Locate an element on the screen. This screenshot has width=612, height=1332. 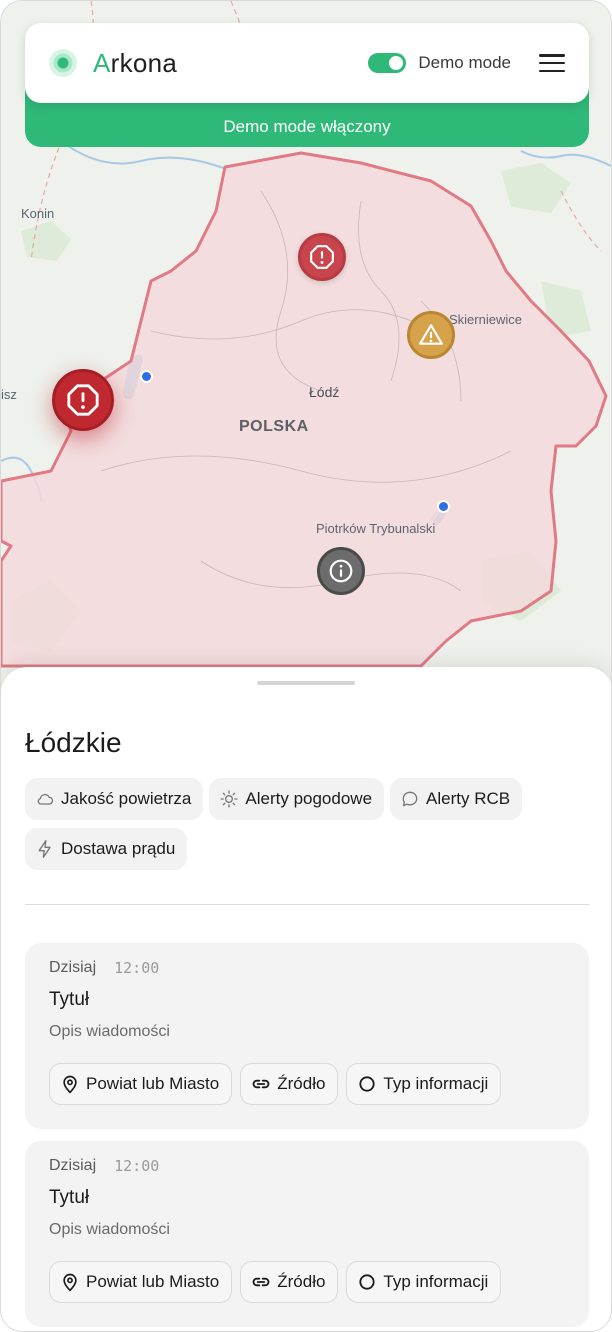
info-marker is located at coordinates (341, 571).